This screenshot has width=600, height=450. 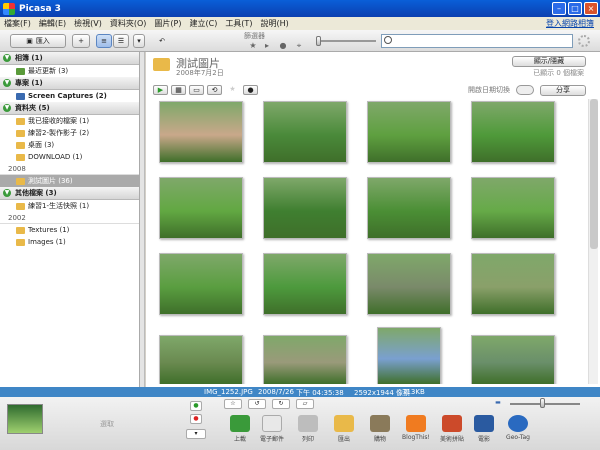 I want to click on hold-button: ●, so click(x=196, y=406).